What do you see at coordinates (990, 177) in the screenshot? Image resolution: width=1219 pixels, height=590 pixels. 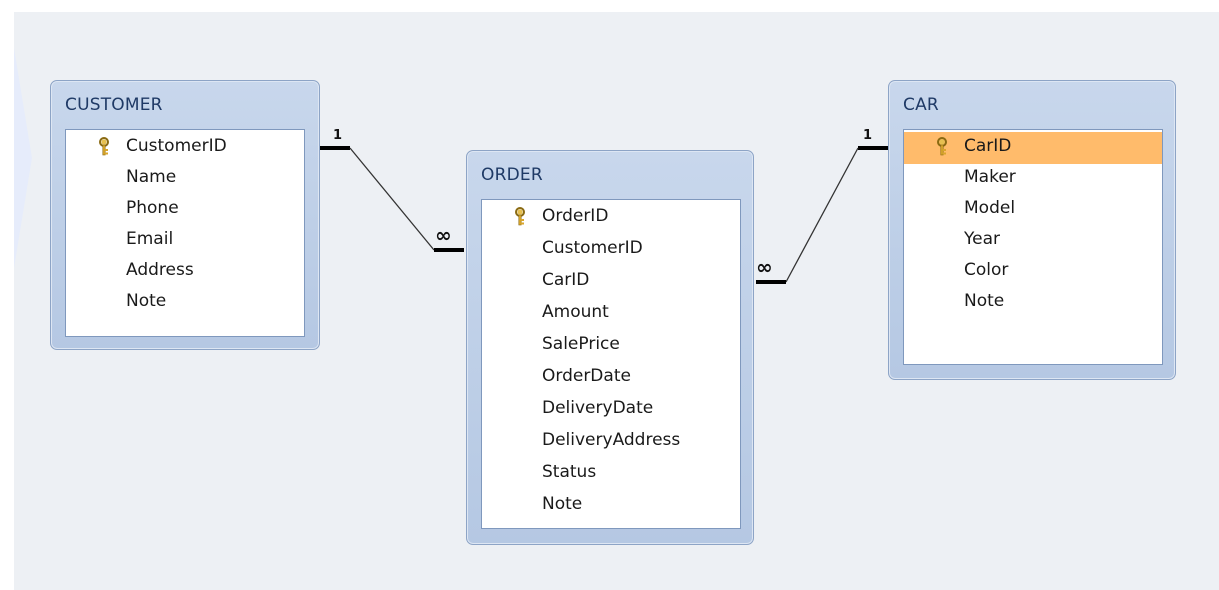 I see `field-name: Maker` at bounding box center [990, 177].